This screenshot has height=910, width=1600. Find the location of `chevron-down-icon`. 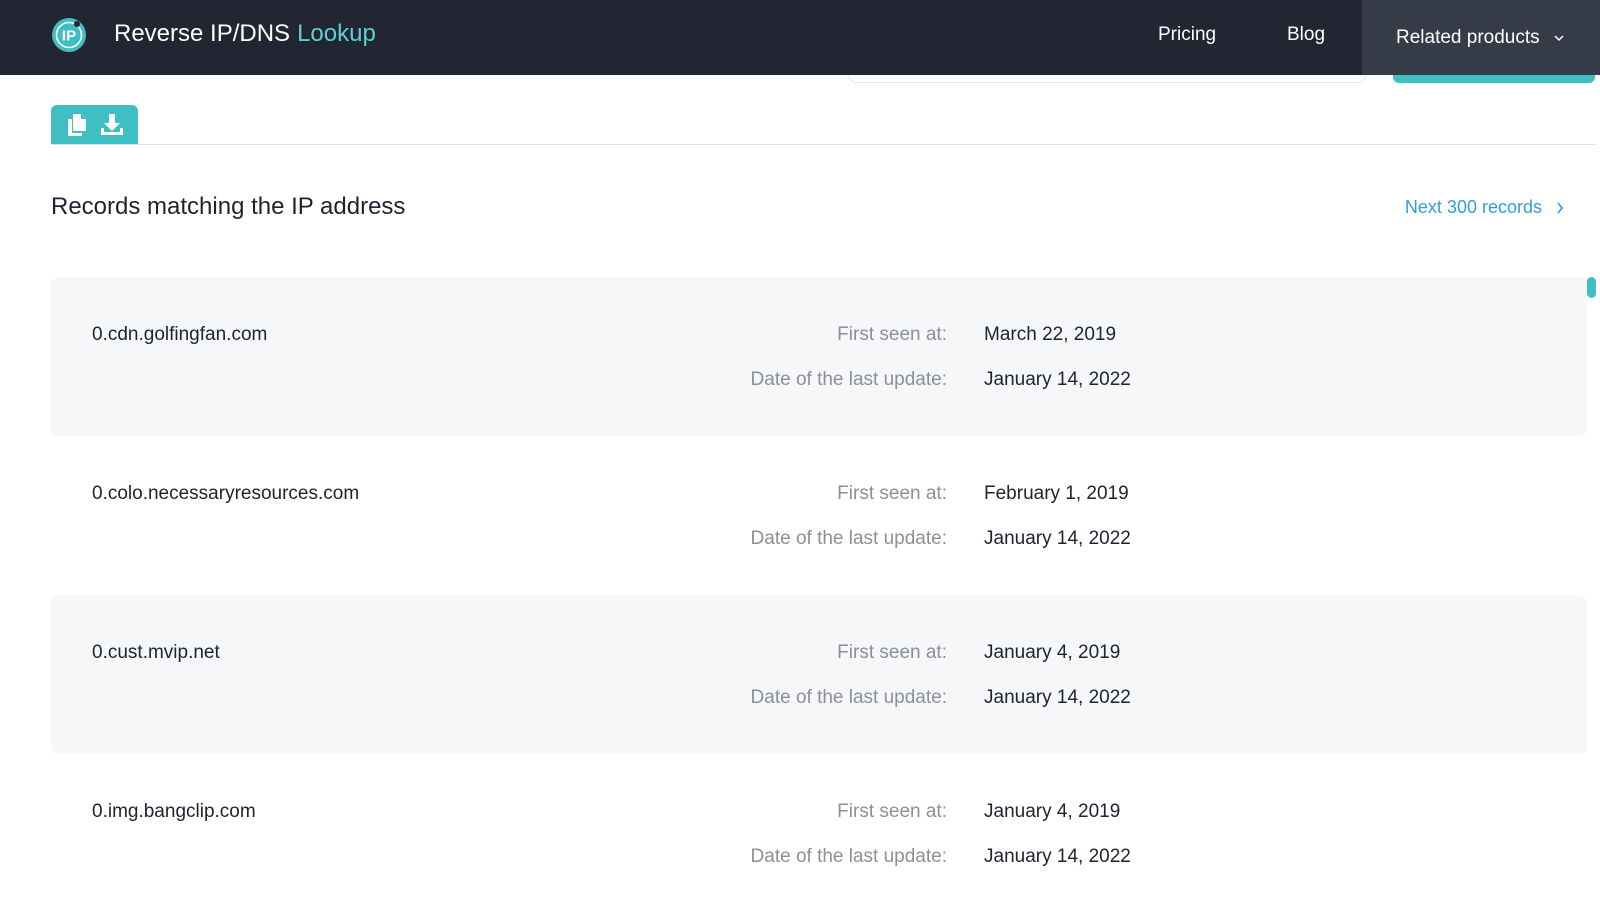

chevron-down-icon is located at coordinates (1559, 37).